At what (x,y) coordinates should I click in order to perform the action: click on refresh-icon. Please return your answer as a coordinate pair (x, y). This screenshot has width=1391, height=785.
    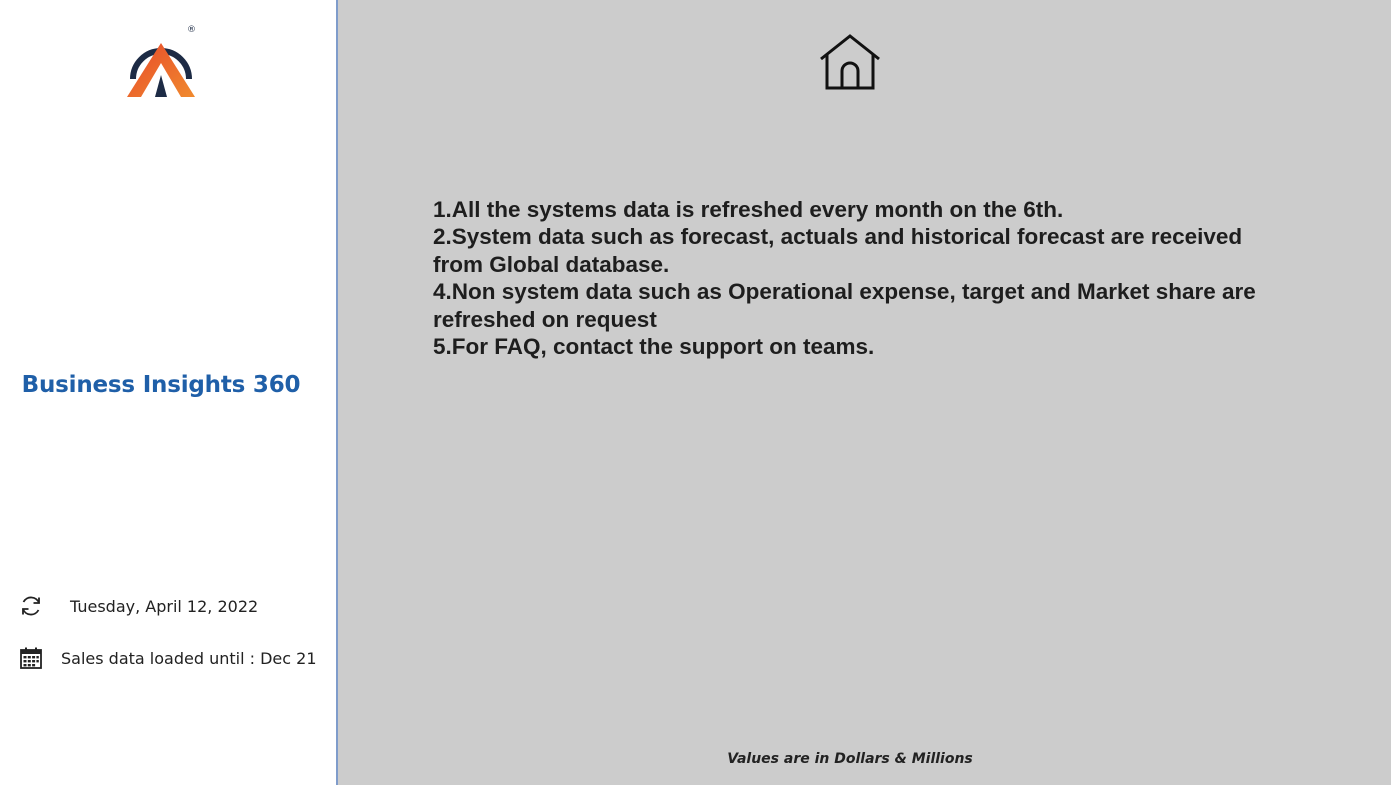
    Looking at the image, I should click on (31, 606).